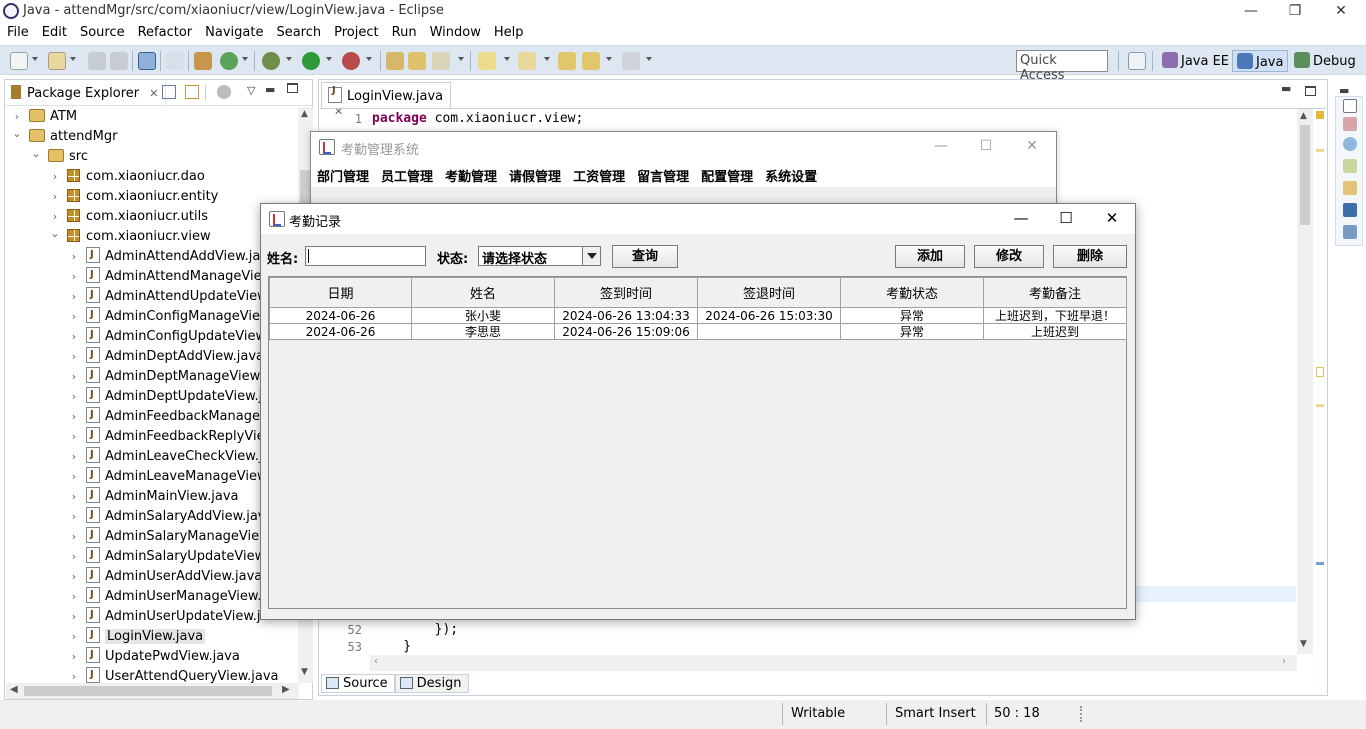 The image size is (1366, 729). Describe the element at coordinates (172, 616) in the screenshot. I see `tree-item: › AdminUserUpdateView.jav` at that location.